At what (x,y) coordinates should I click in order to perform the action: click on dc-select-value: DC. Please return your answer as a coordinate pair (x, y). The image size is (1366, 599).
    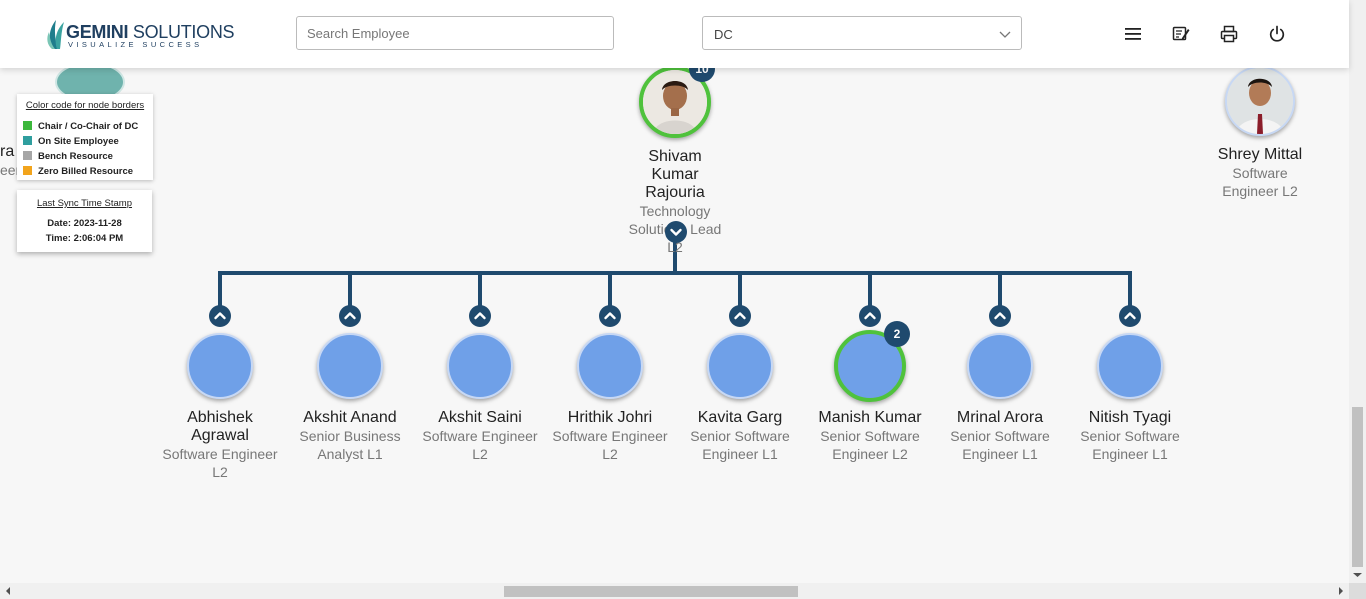
    Looking at the image, I should click on (723, 34).